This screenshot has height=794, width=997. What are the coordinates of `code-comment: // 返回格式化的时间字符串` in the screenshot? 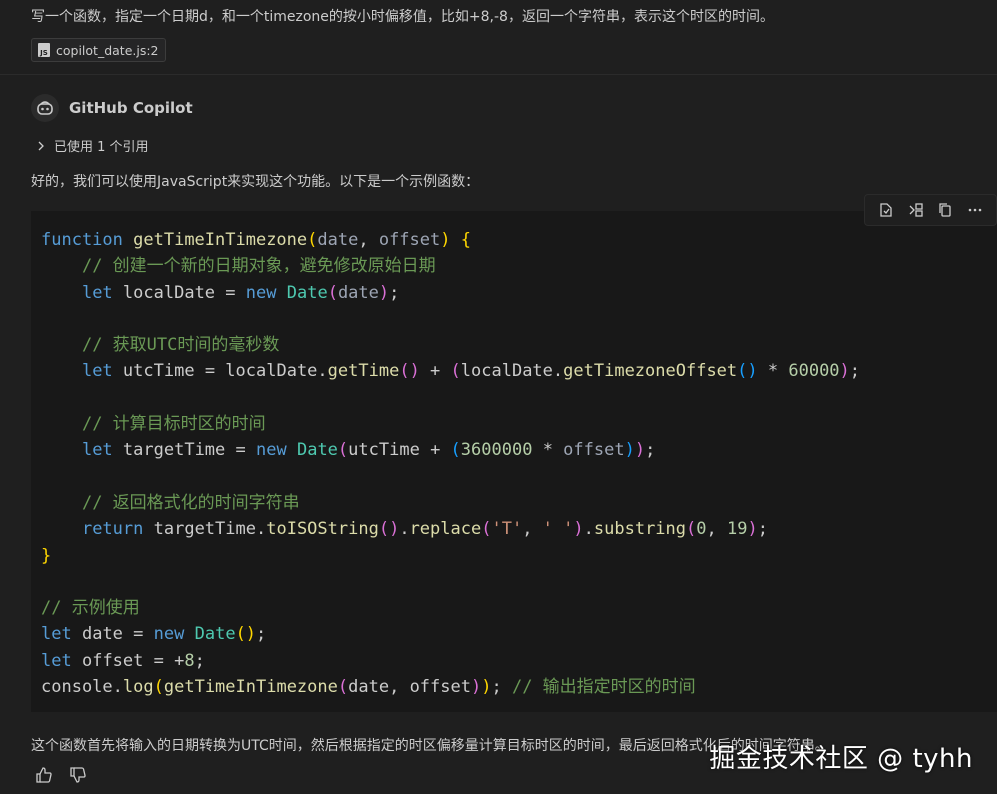 It's located at (190, 502).